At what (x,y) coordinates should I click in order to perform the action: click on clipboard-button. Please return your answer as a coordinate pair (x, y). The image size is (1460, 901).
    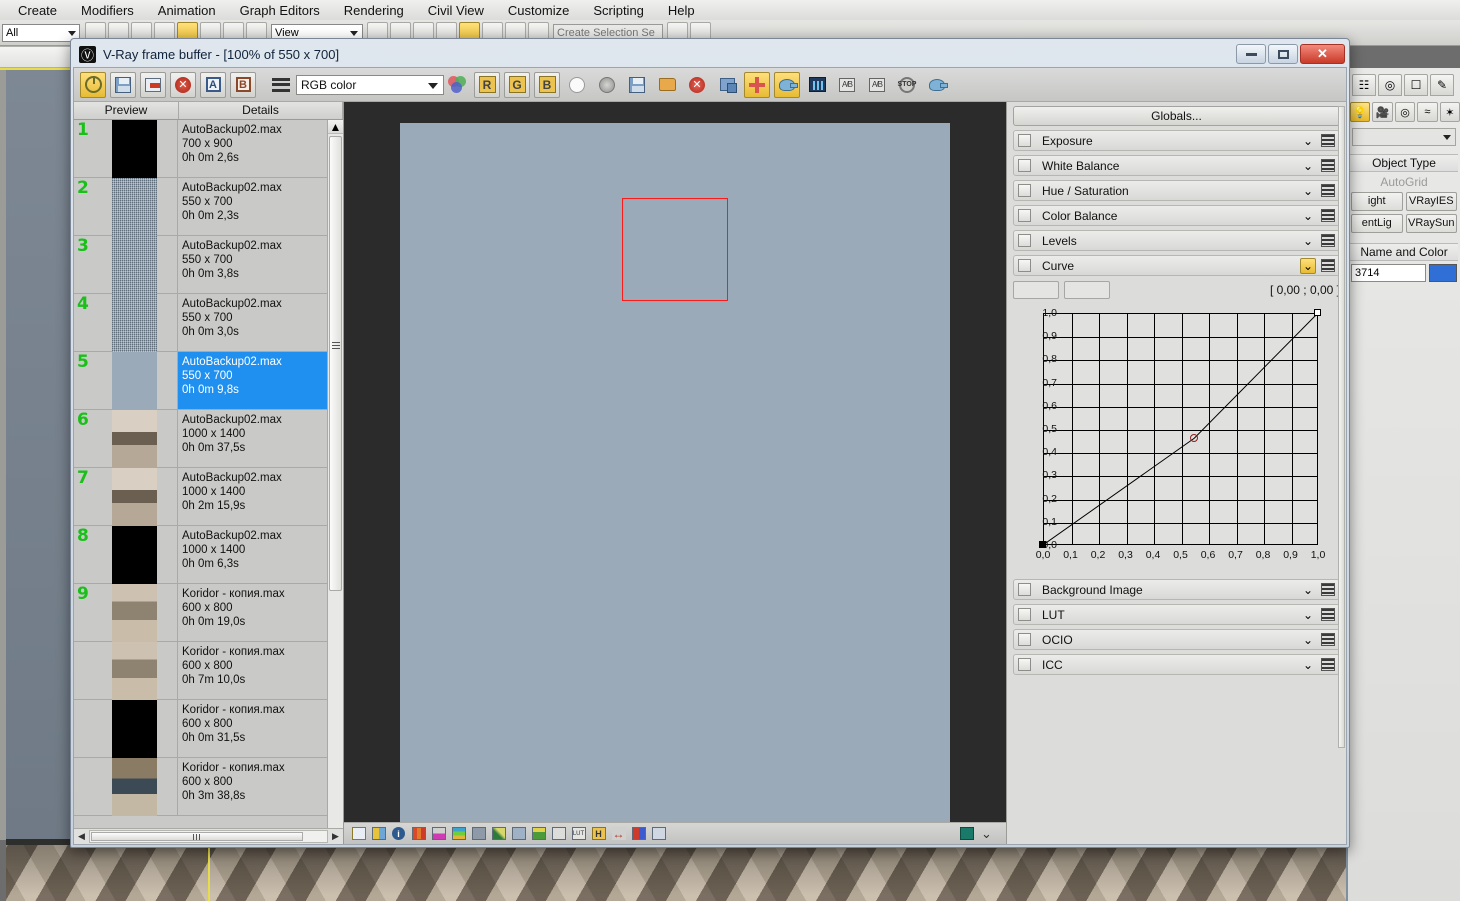
    Looking at the image, I should click on (966, 834).